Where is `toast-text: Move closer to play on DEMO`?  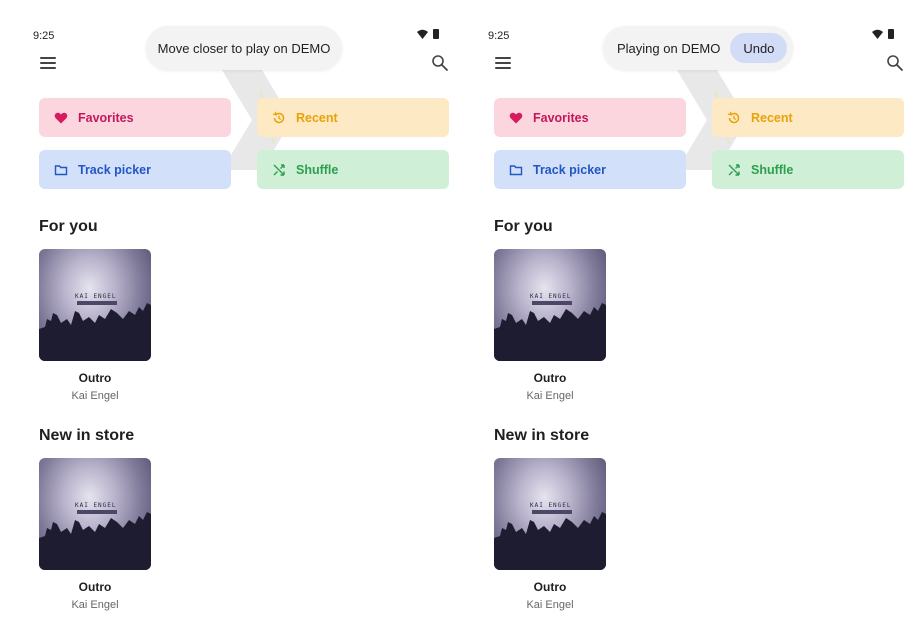 toast-text: Move closer to play on DEMO is located at coordinates (244, 48).